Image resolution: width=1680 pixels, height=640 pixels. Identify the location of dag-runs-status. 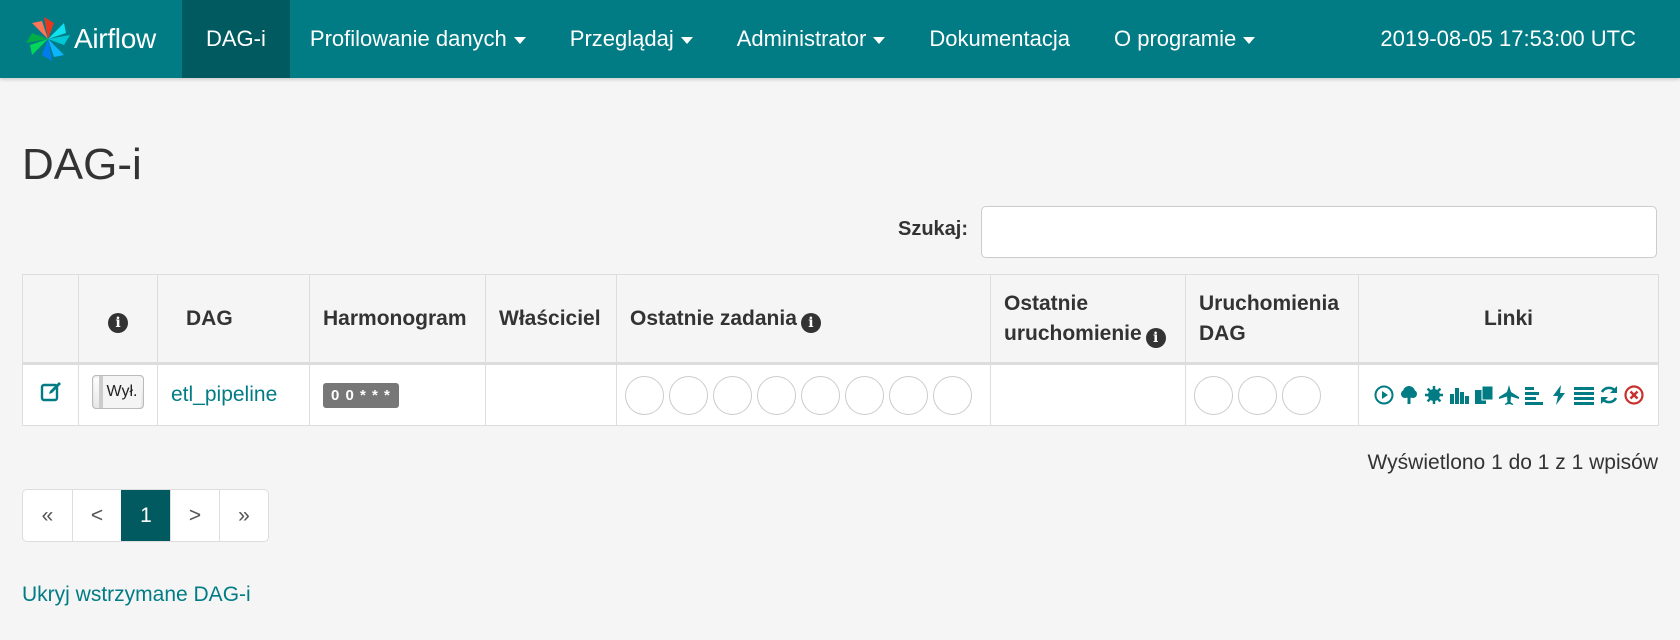
(1272, 395).